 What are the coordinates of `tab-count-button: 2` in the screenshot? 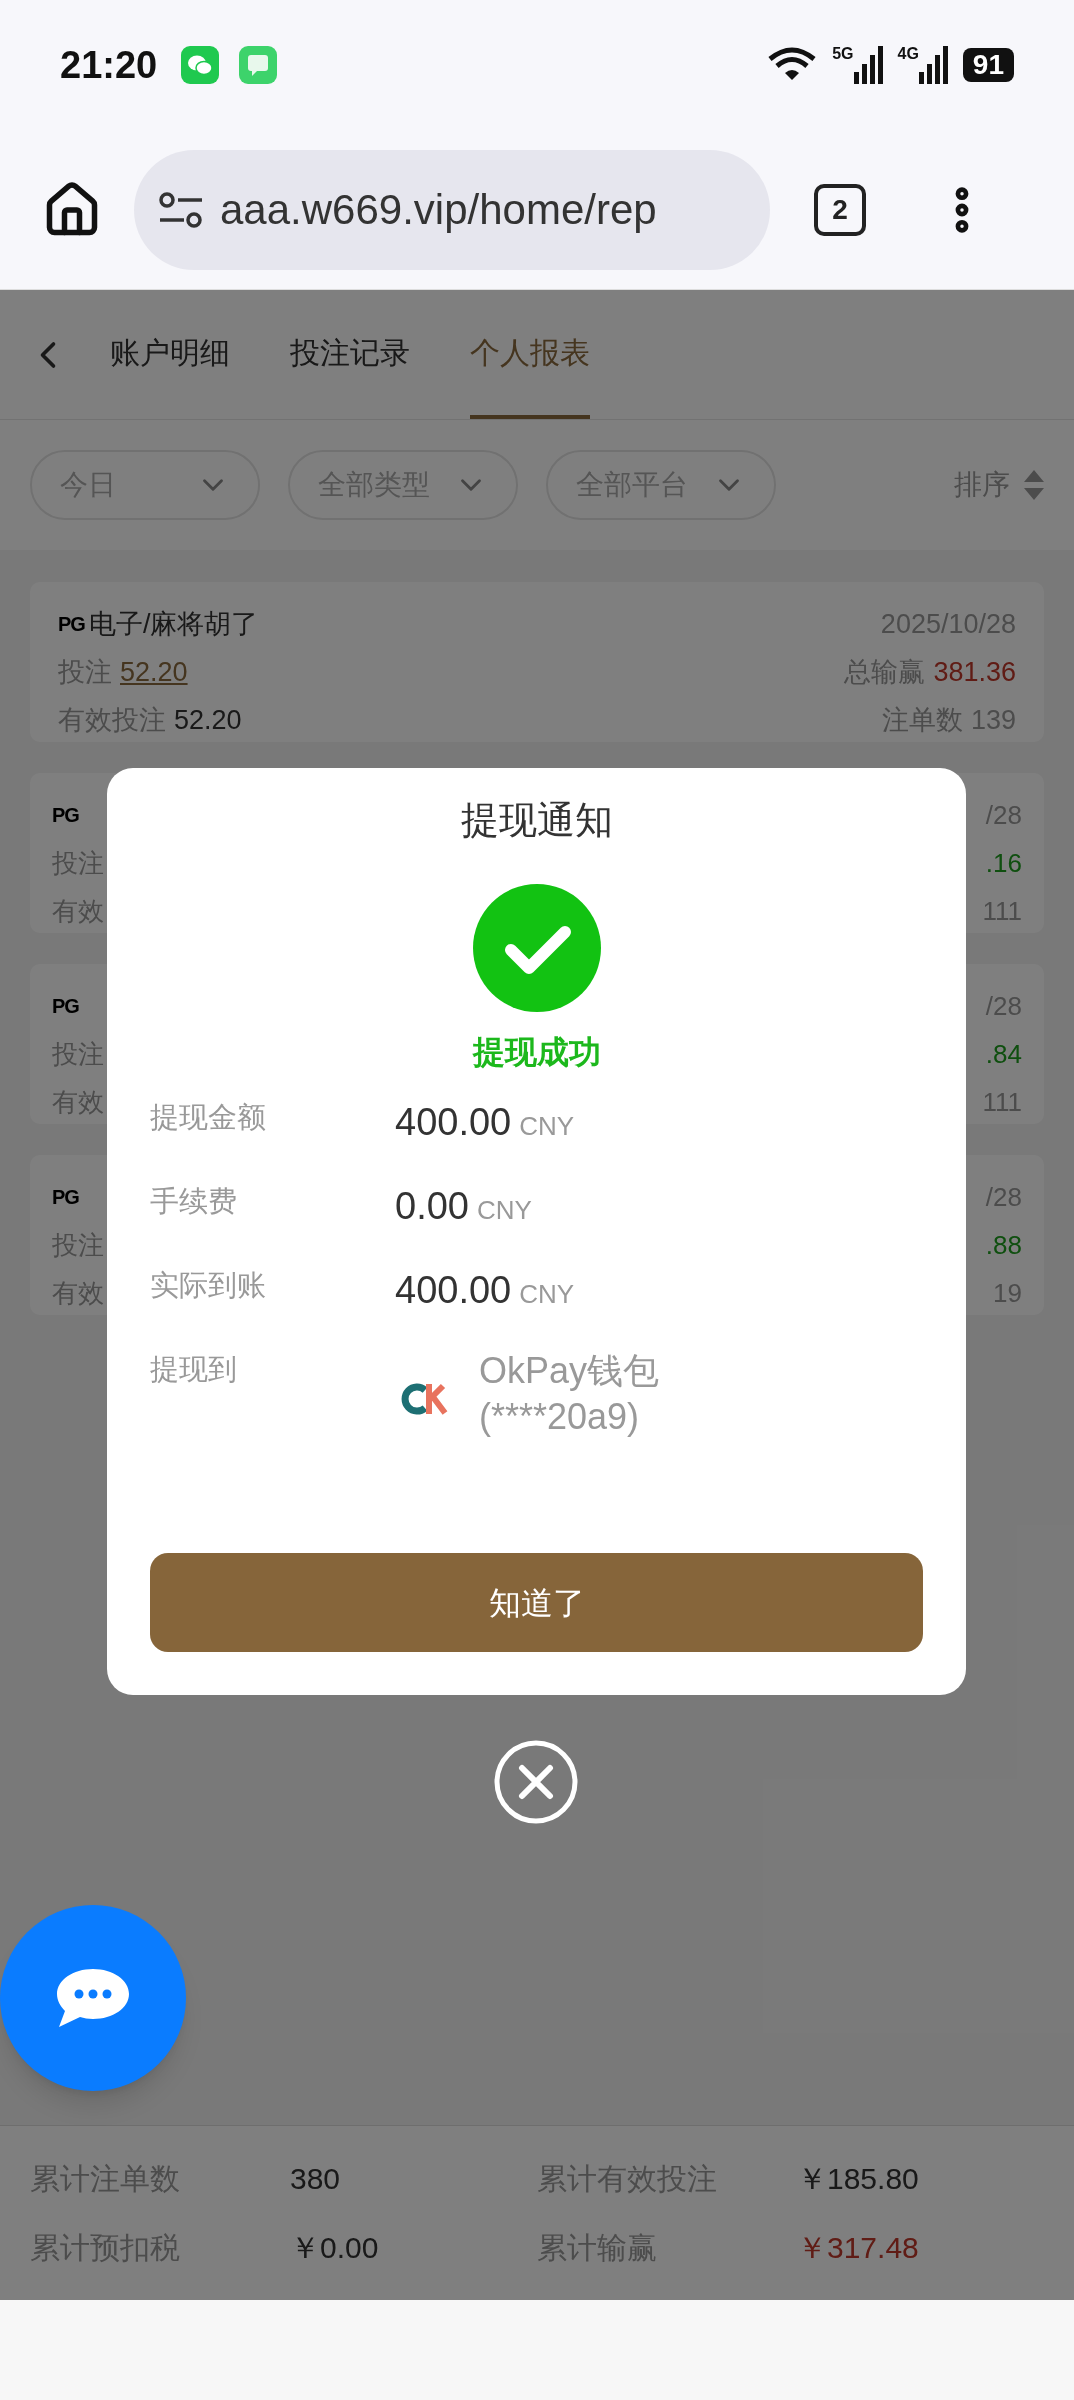 It's located at (840, 209).